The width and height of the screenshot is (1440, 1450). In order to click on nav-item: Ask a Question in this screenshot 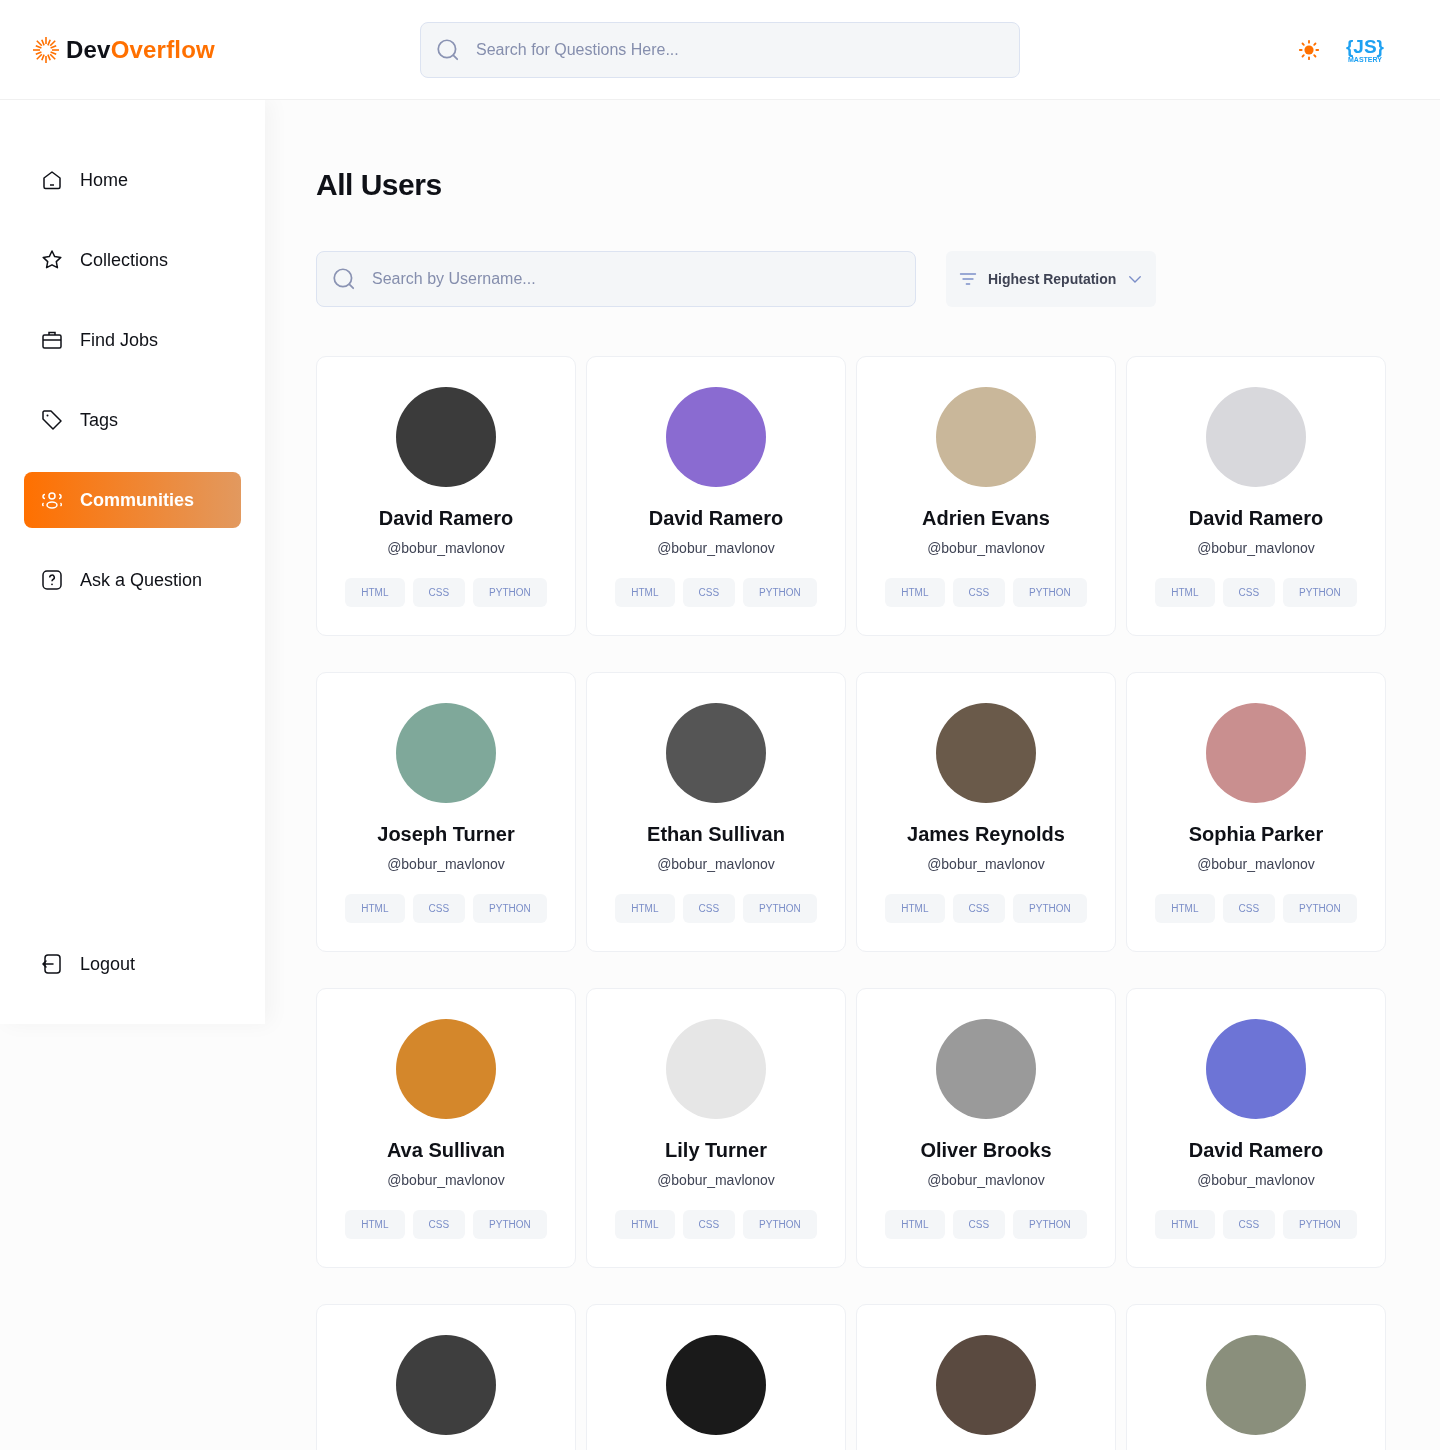, I will do `click(132, 580)`.